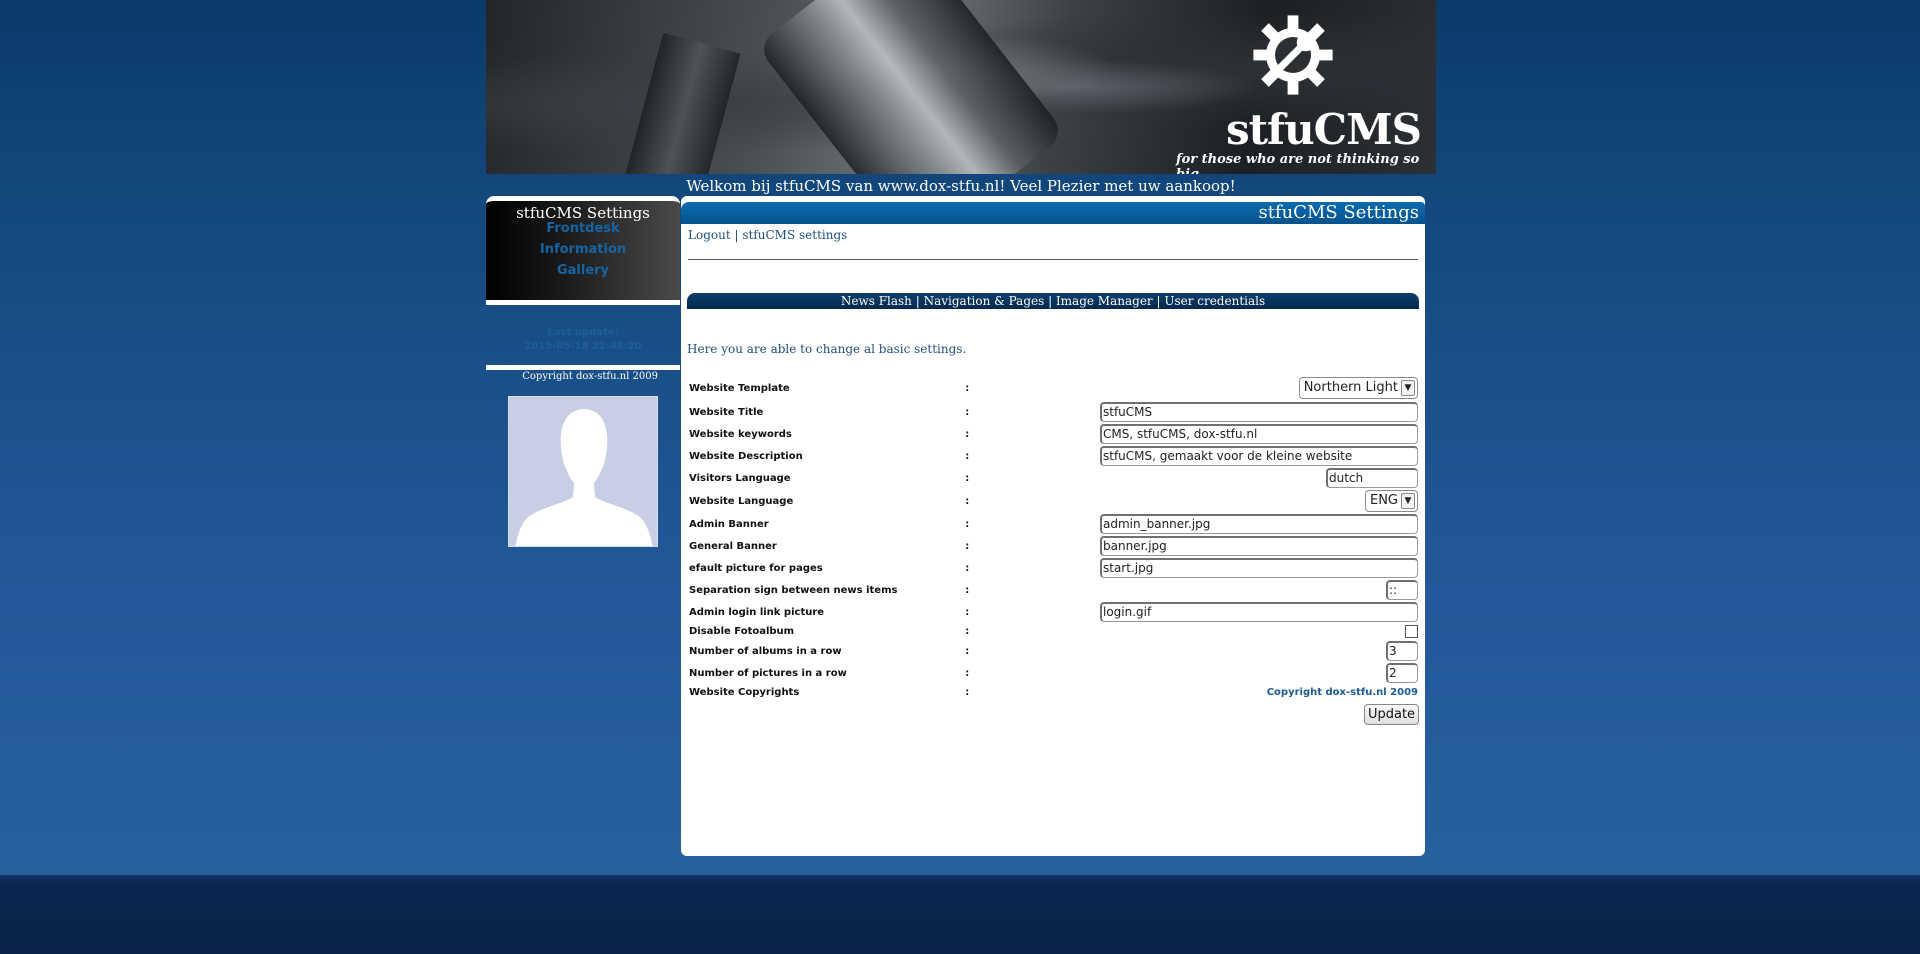 Image resolution: width=1920 pixels, height=954 pixels. Describe the element at coordinates (876, 301) in the screenshot. I see `subnav-news-flash: News Flash` at that location.